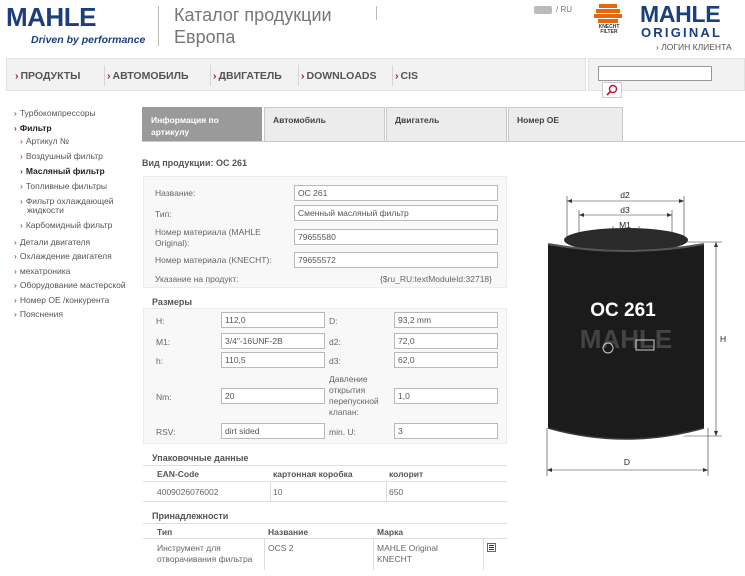 The width and height of the screenshot is (745, 576). Describe the element at coordinates (396, 193) in the screenshot. I see `name-field: OC 261` at that location.